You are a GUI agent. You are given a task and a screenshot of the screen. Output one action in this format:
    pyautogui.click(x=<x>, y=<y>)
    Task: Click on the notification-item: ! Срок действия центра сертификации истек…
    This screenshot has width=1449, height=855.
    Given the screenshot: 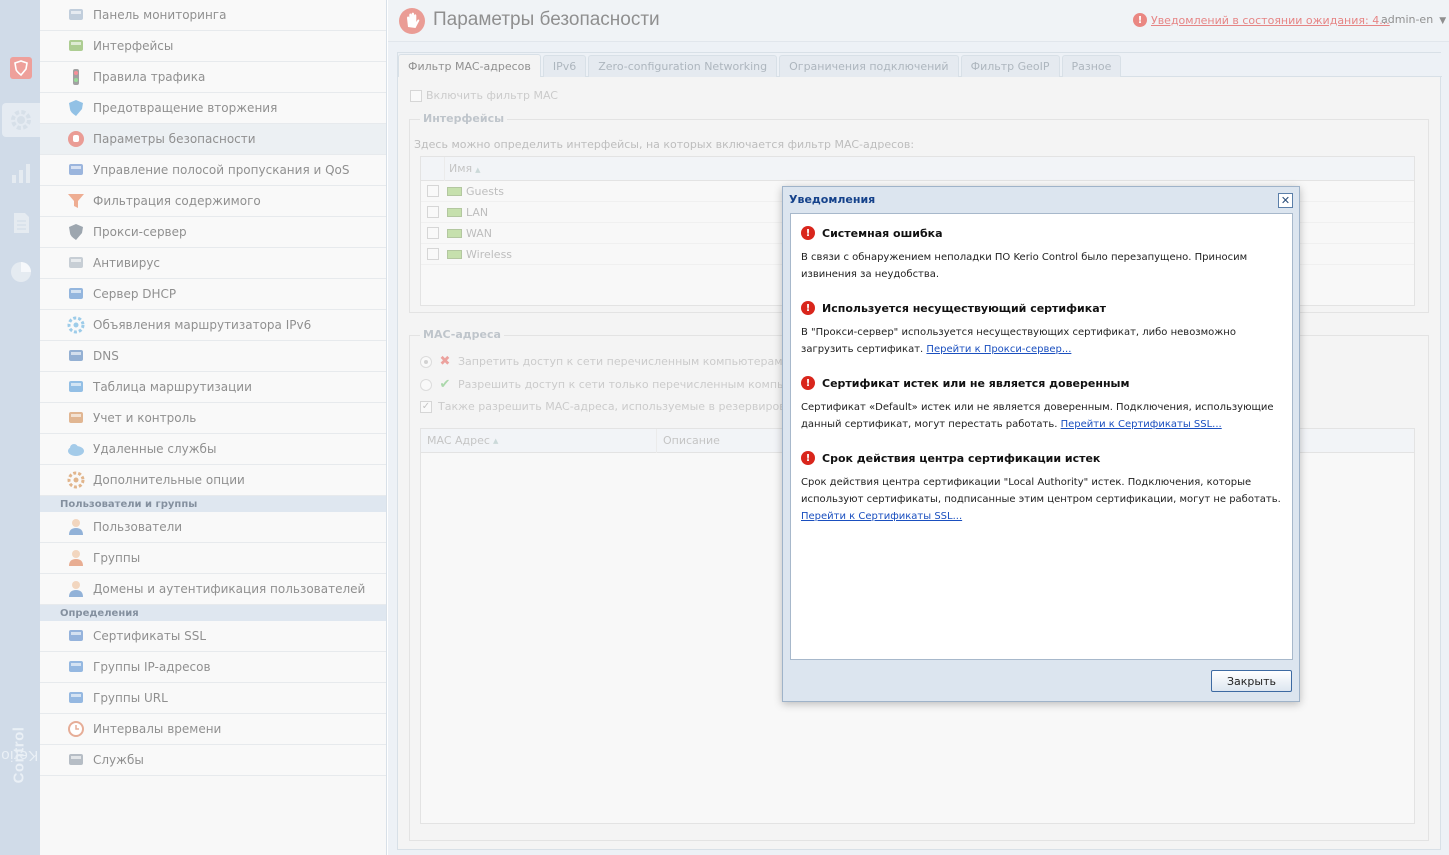 What is the action you would take?
    pyautogui.click(x=1041, y=488)
    